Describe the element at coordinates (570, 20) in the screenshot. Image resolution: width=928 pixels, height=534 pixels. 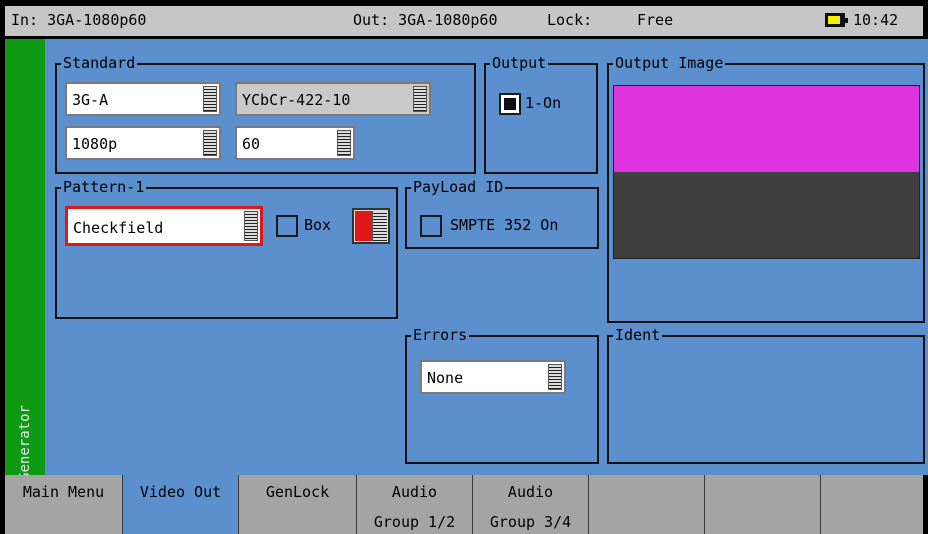
I see `lock-label: Lock:` at that location.